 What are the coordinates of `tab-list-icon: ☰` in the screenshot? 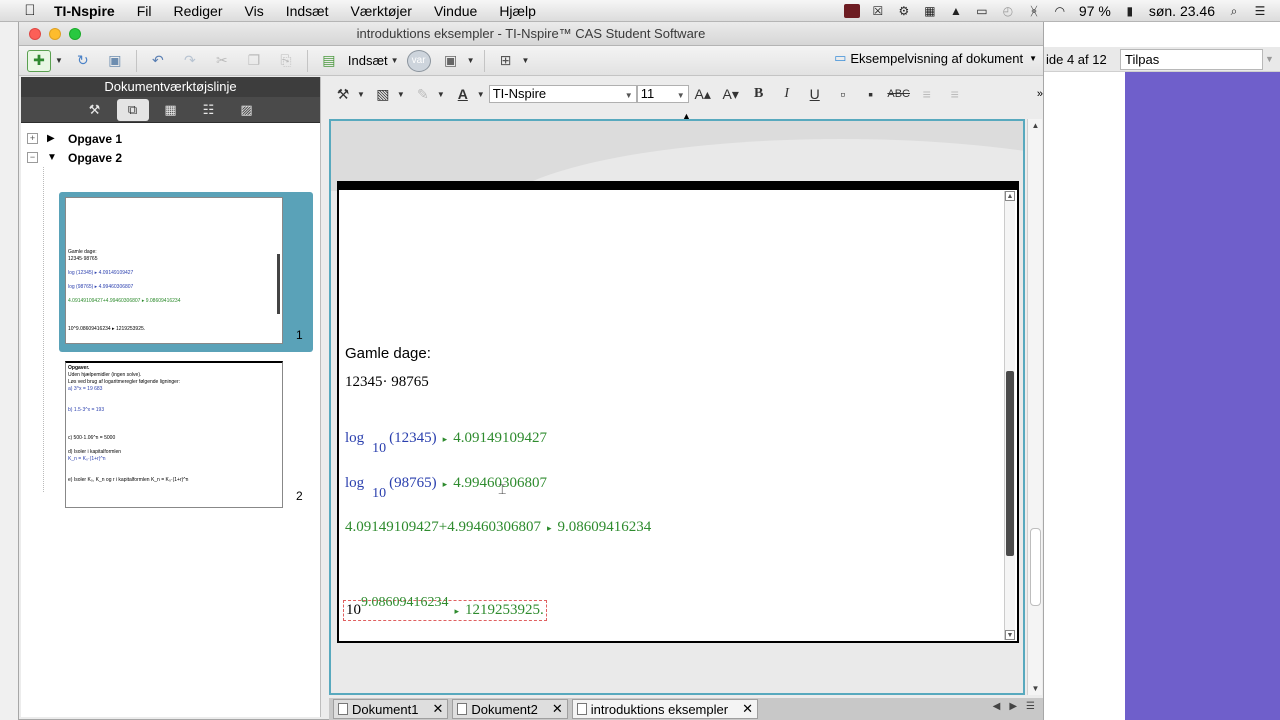 It's located at (1030, 706).